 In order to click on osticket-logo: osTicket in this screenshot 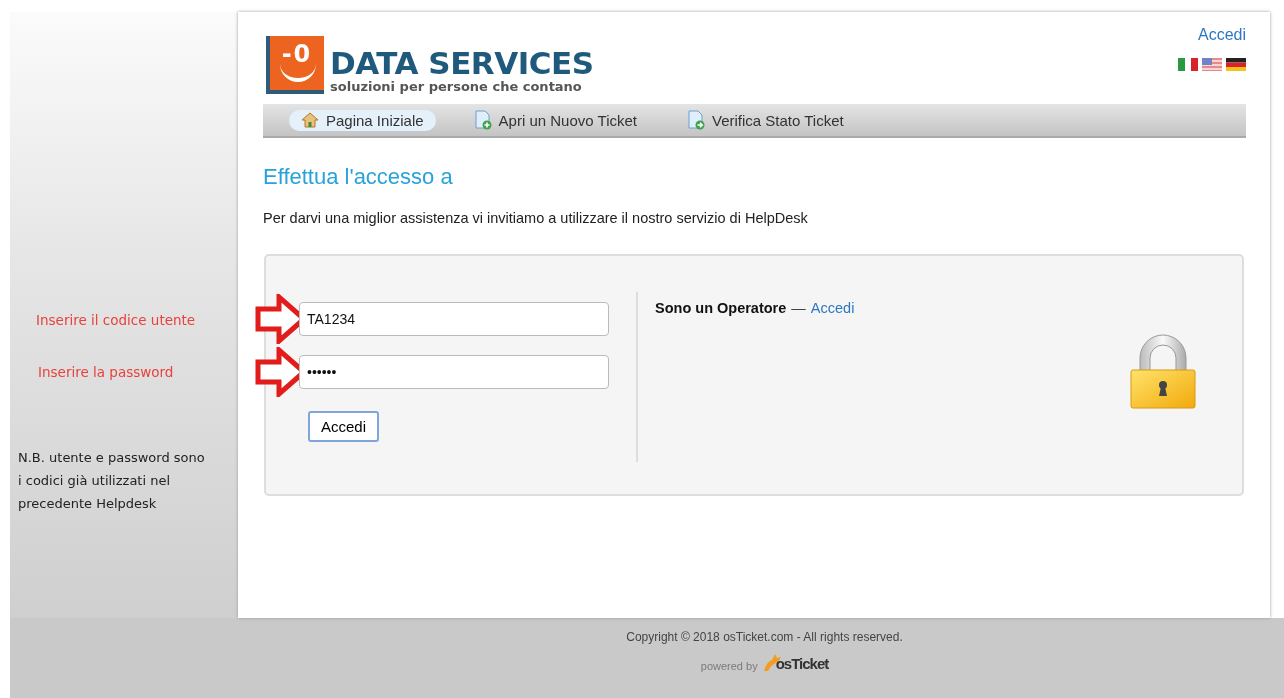, I will do `click(795, 662)`.